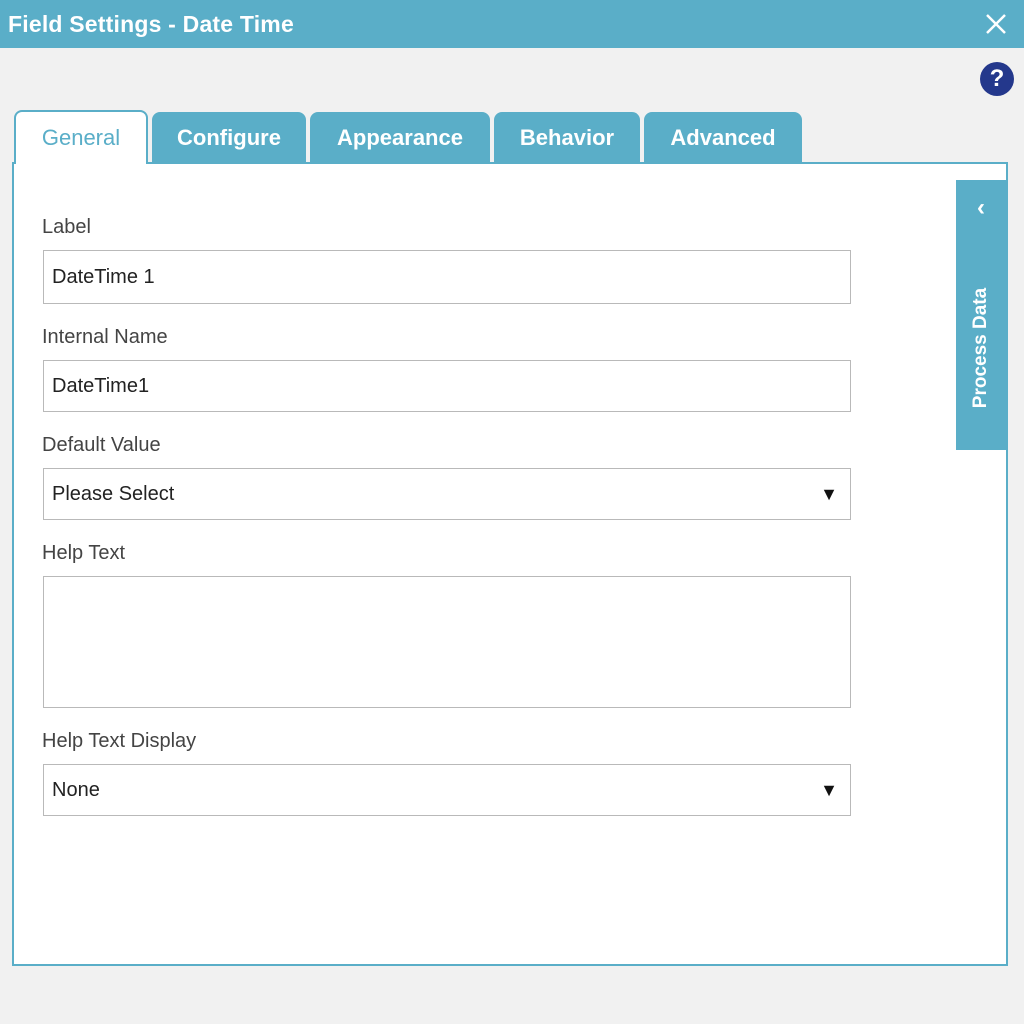  I want to click on help-button: ?, so click(997, 79).